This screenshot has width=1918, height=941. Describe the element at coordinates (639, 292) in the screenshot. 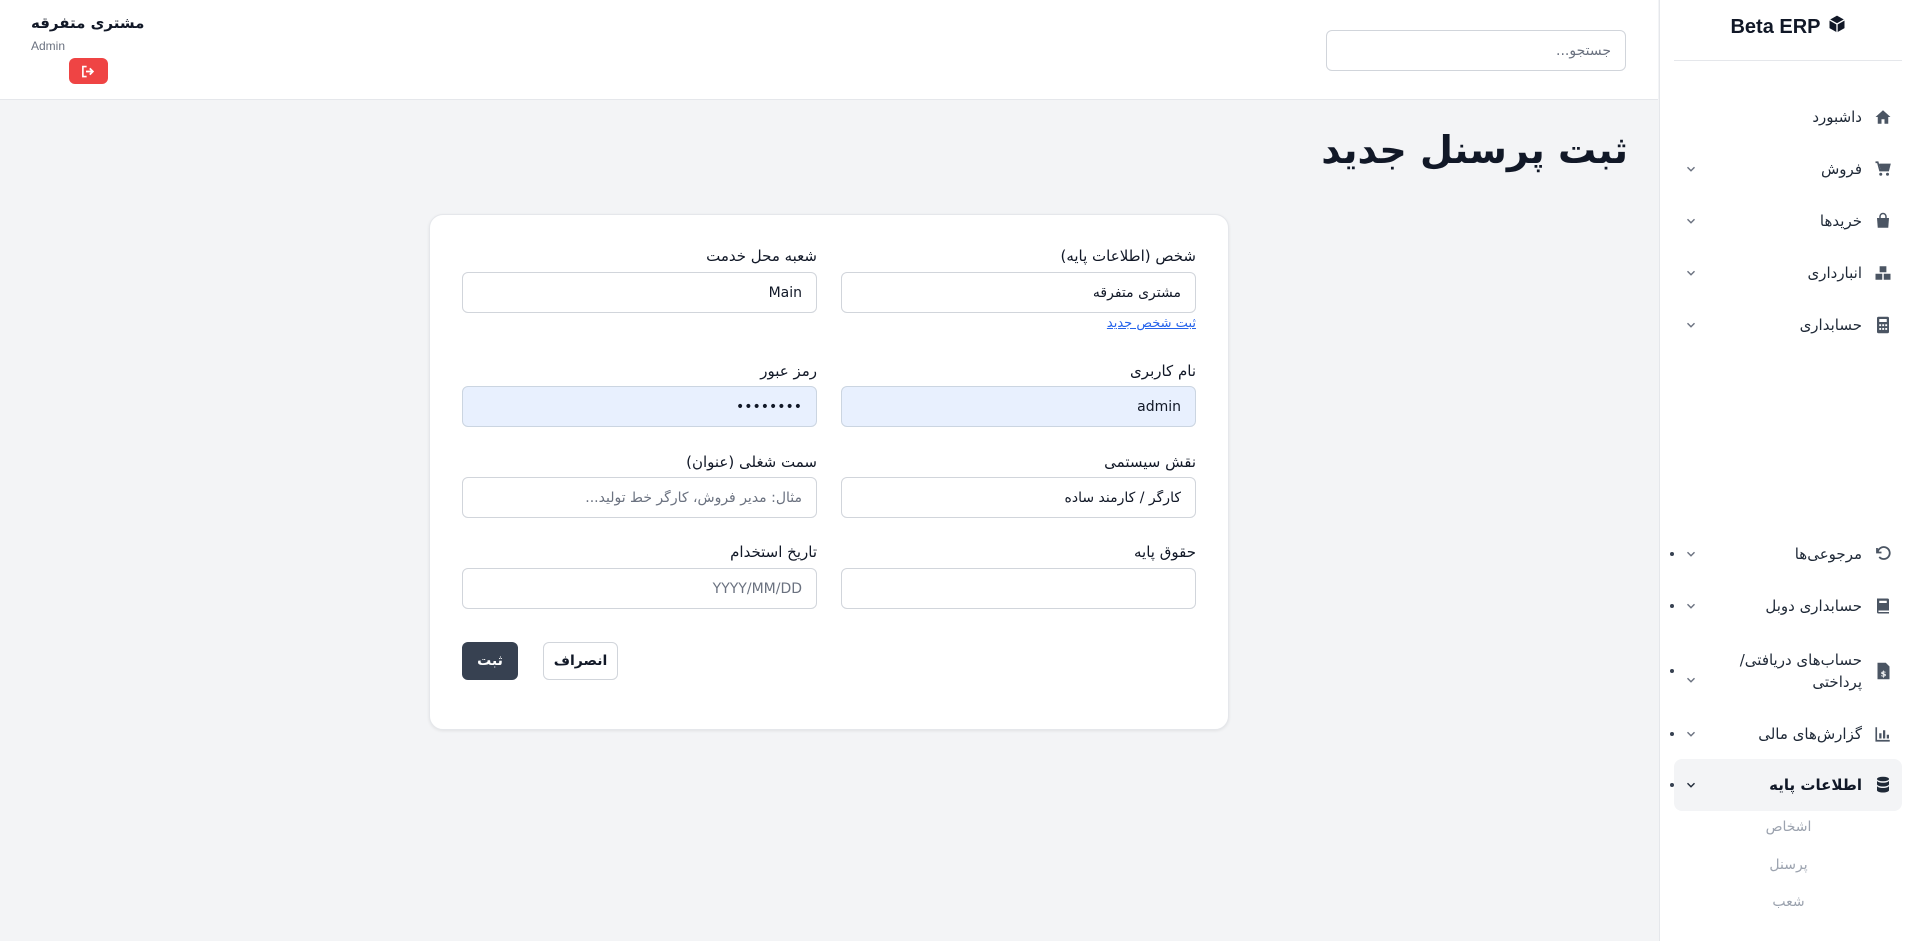

I see `branch-select` at that location.